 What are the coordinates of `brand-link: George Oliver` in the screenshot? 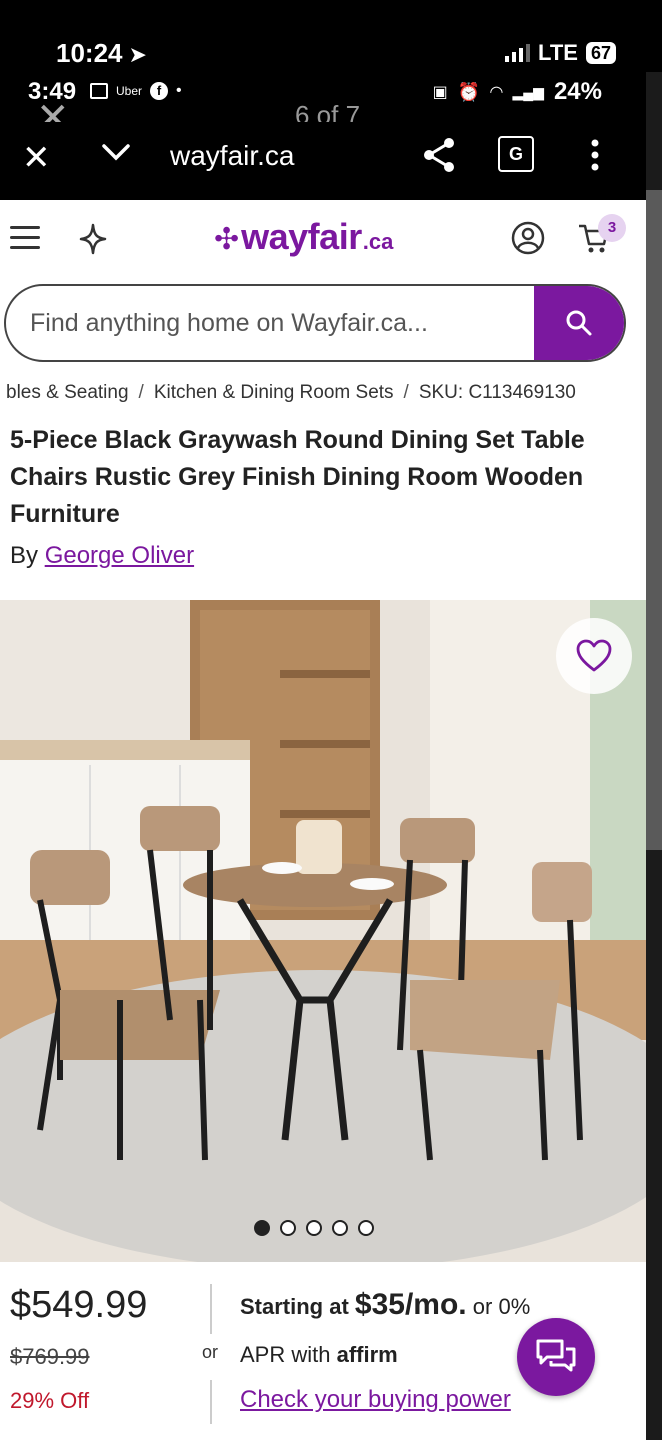 It's located at (119, 555).